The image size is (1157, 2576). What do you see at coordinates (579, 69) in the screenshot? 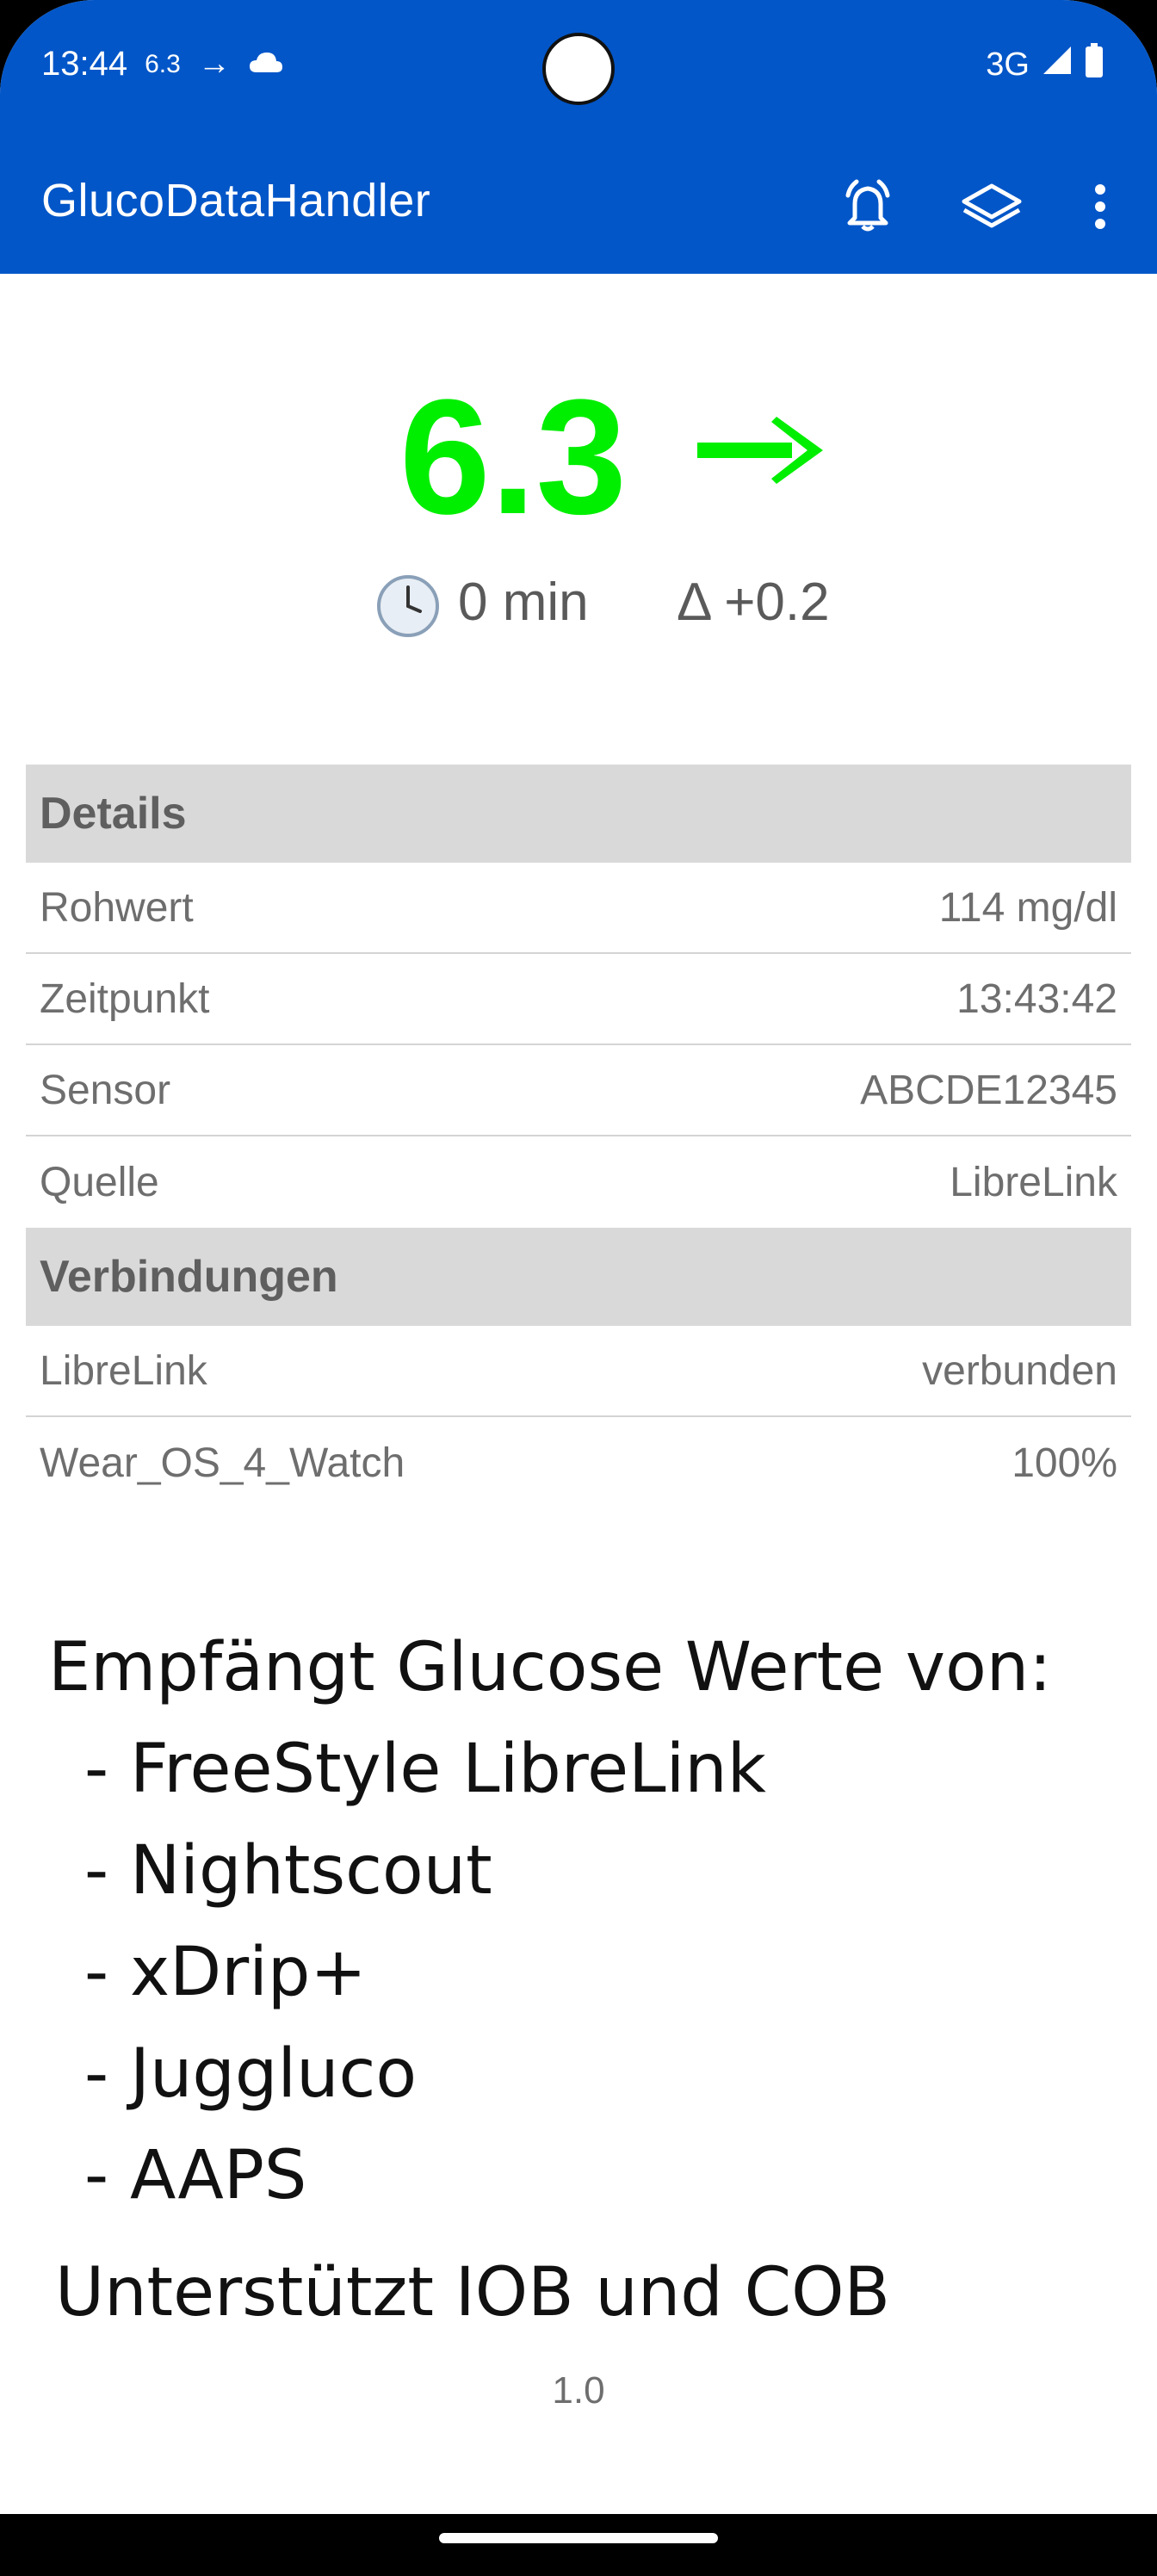
I see `camera-cutout` at bounding box center [579, 69].